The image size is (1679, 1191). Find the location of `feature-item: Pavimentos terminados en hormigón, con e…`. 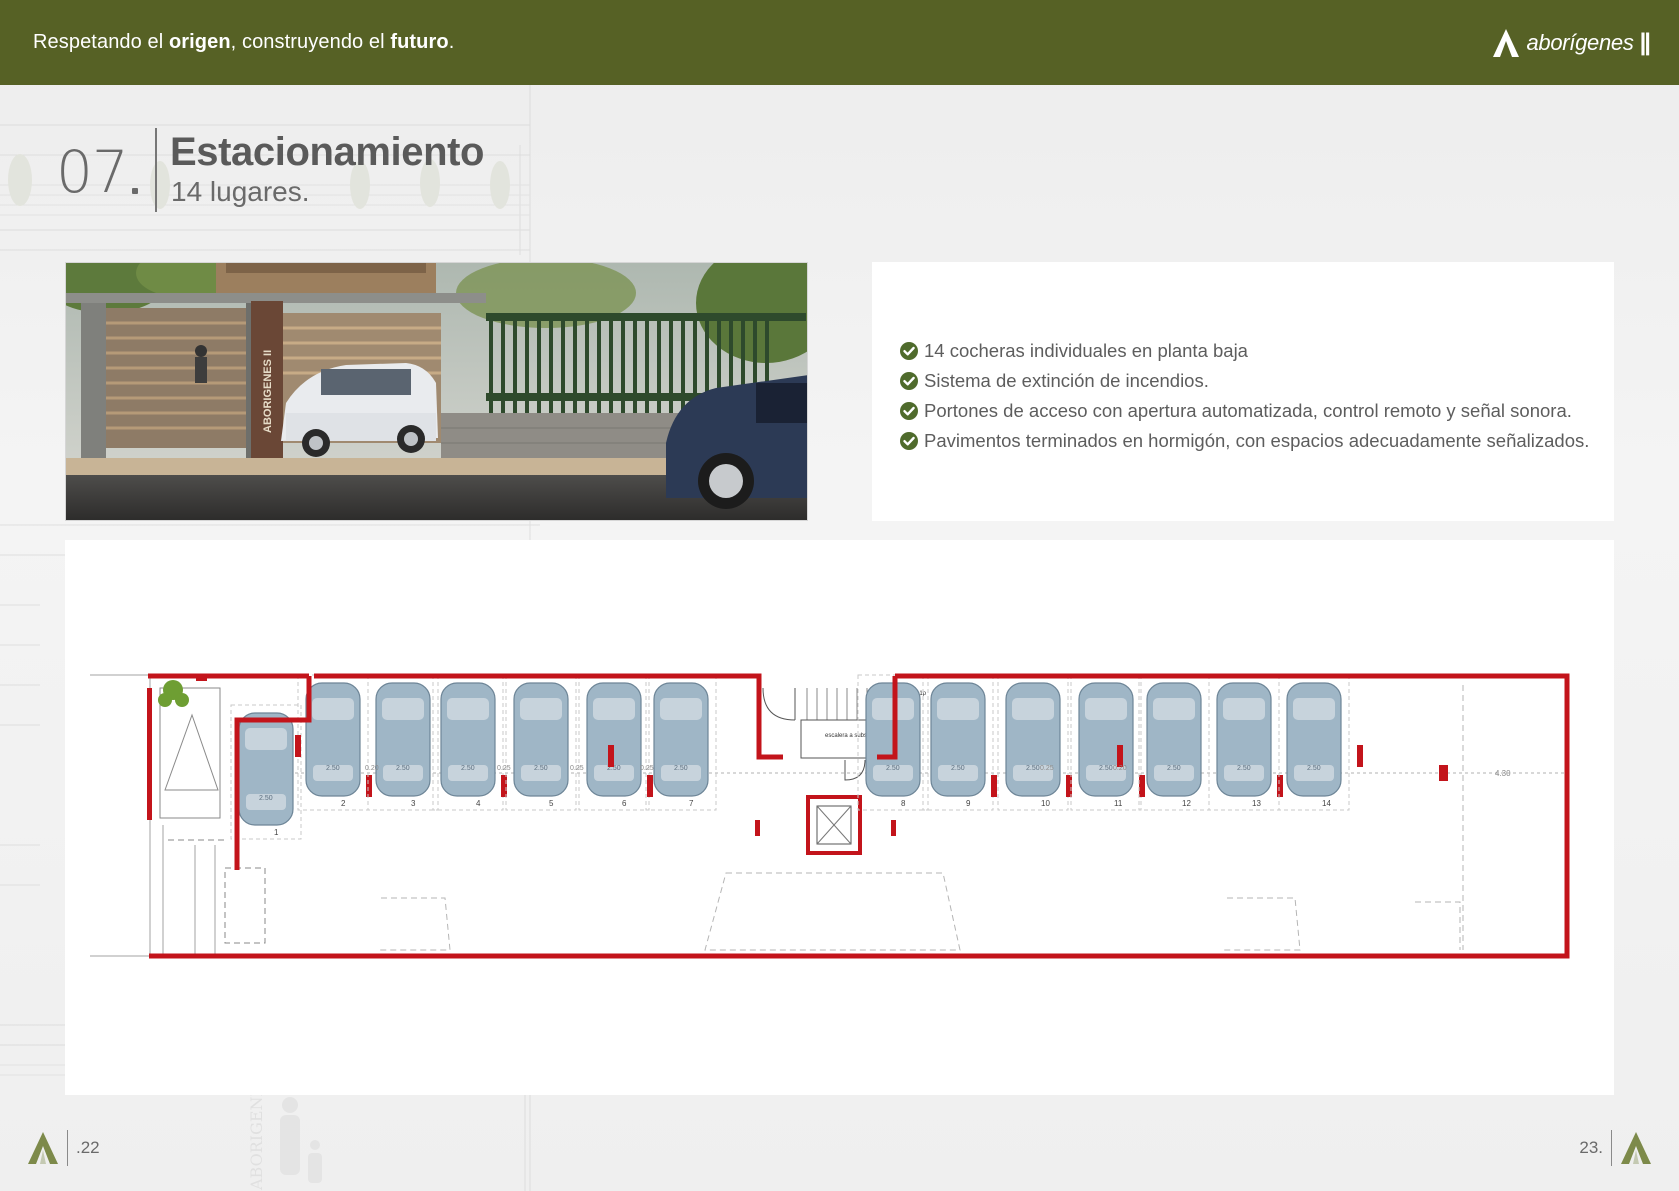

feature-item: Pavimentos terminados en hormigón, con e… is located at coordinates (1244, 441).